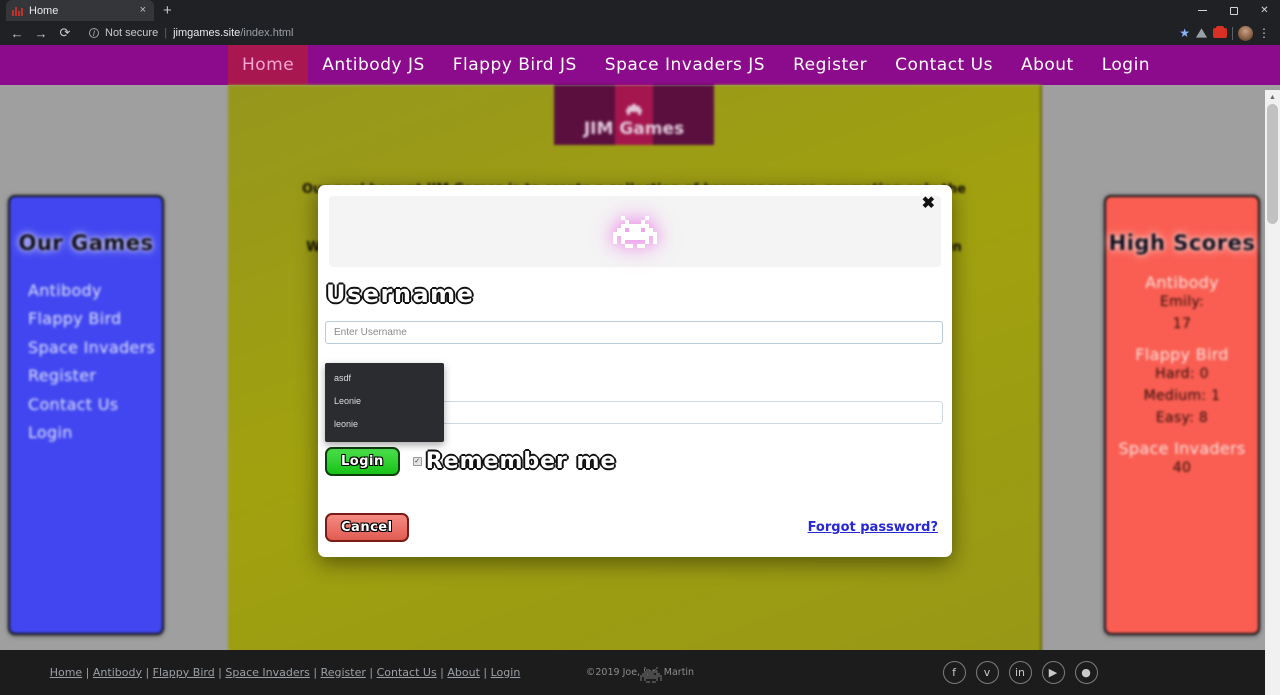  What do you see at coordinates (1264, 10) in the screenshot?
I see `close-window-button: ✕` at bounding box center [1264, 10].